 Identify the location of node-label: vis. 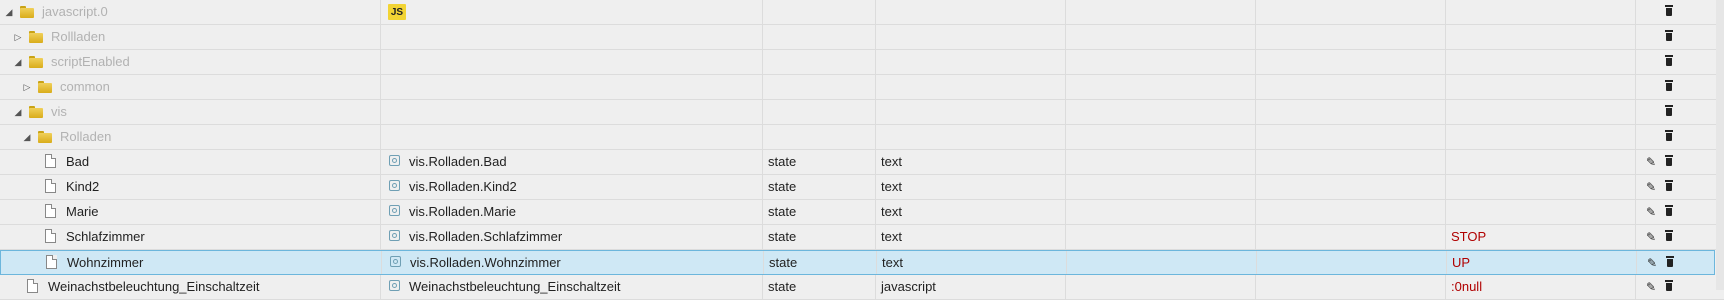
(59, 111).